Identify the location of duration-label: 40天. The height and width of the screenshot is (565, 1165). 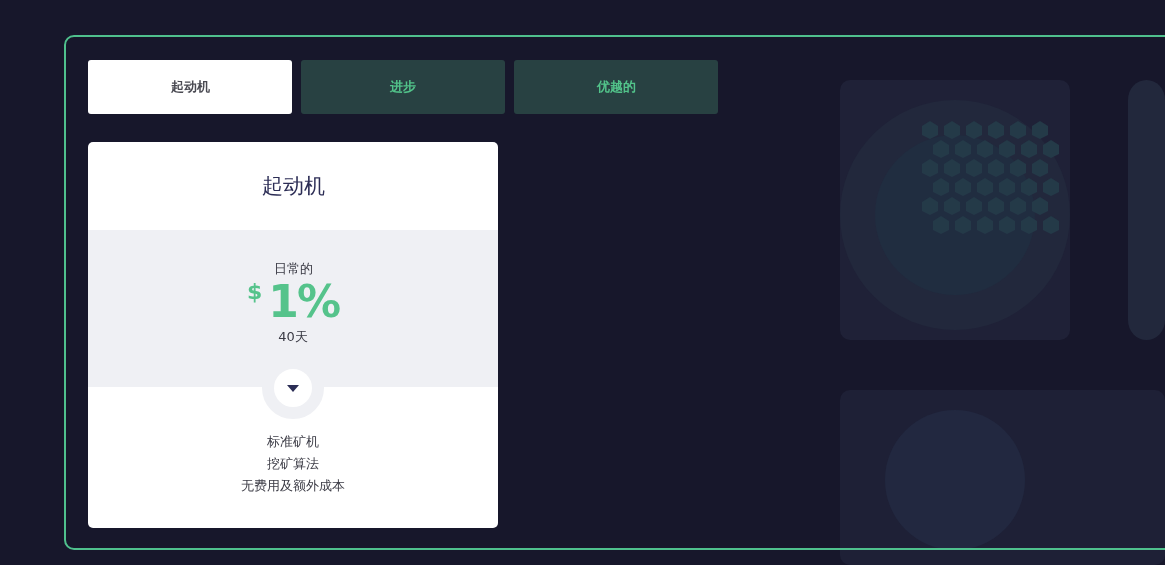
(293, 337).